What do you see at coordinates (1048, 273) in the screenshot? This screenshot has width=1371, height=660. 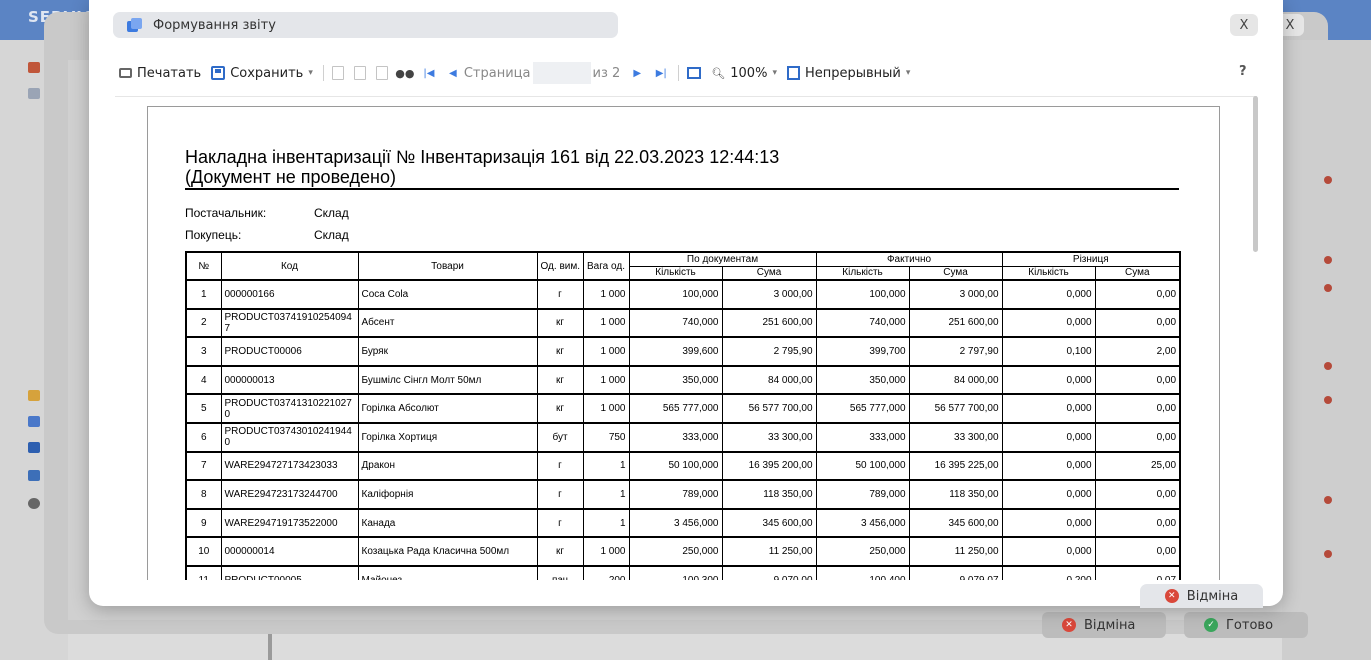 I see `col-diff-qty: Кількість` at bounding box center [1048, 273].